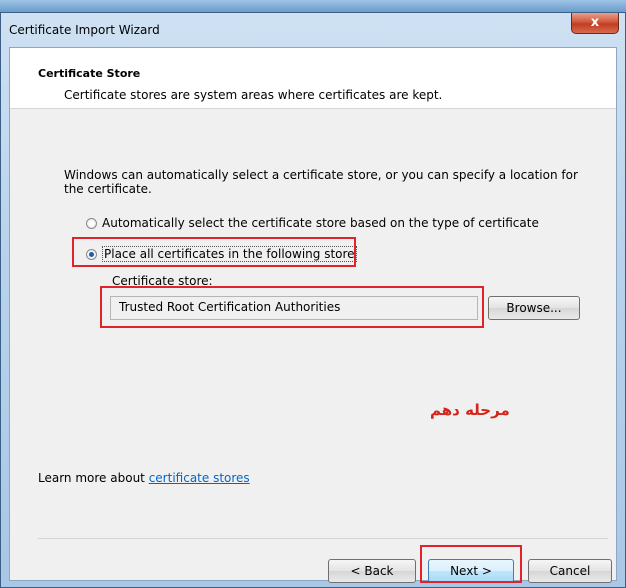  Describe the element at coordinates (214, 252) in the screenshot. I see `highlight-radio-box` at that location.